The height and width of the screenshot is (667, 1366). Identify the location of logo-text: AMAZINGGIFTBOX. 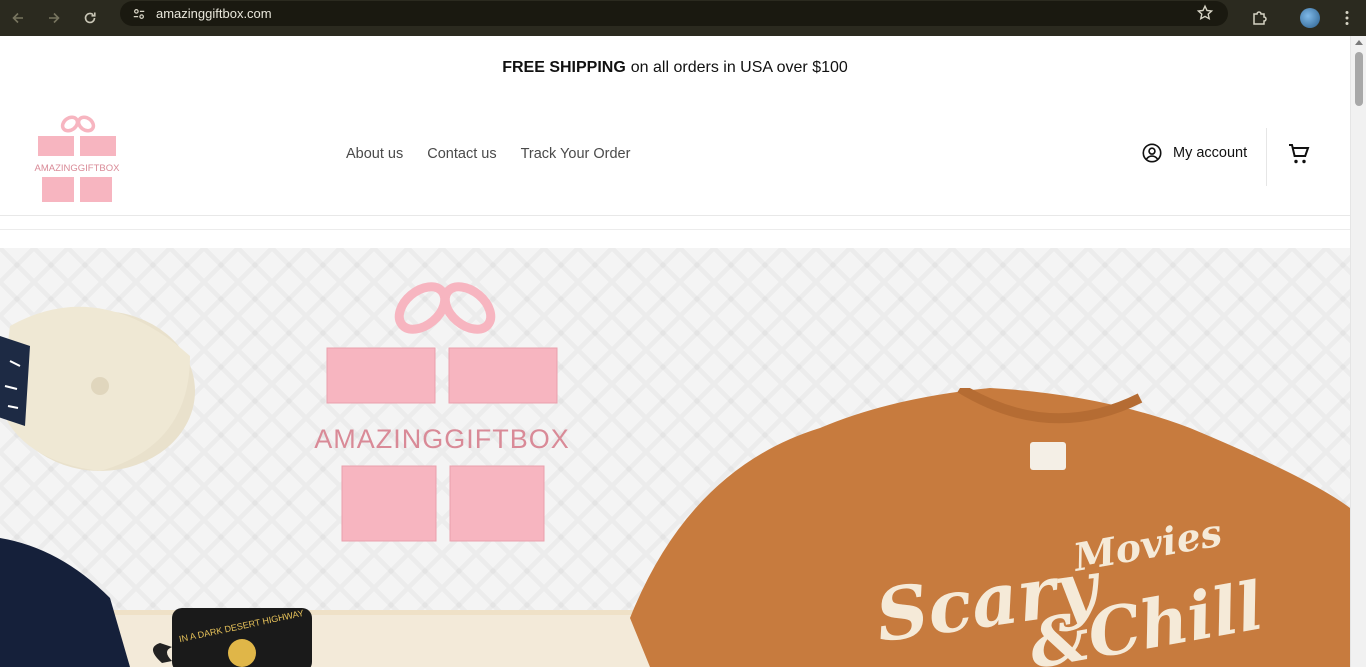
(78, 168).